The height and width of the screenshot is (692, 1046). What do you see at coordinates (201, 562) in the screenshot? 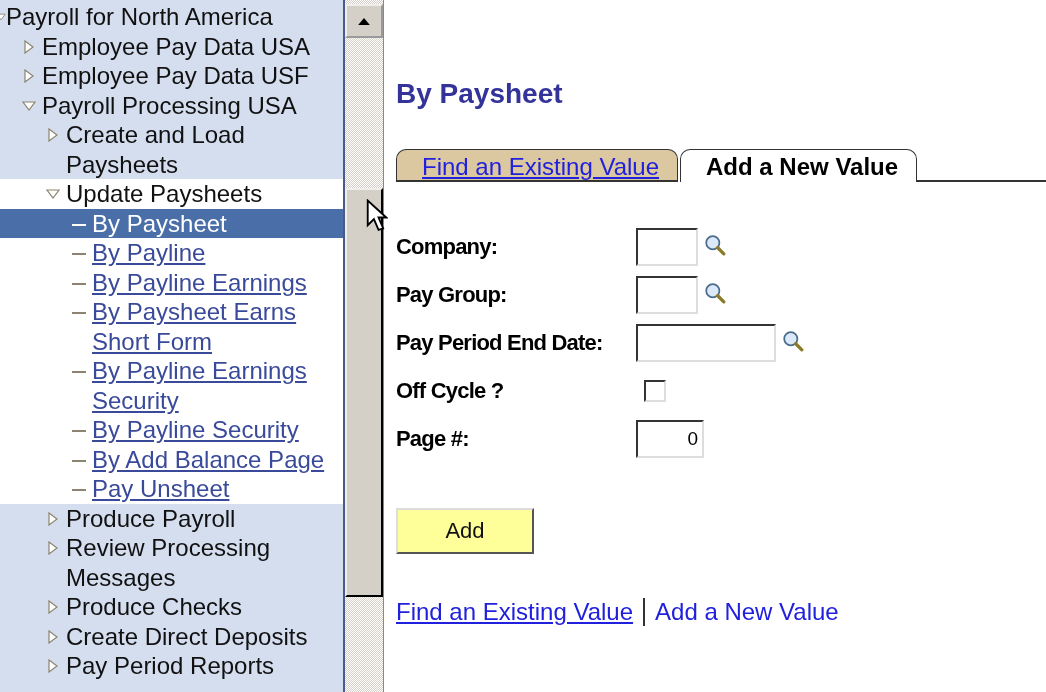
I see `menu-item: Review Processing Messages` at bounding box center [201, 562].